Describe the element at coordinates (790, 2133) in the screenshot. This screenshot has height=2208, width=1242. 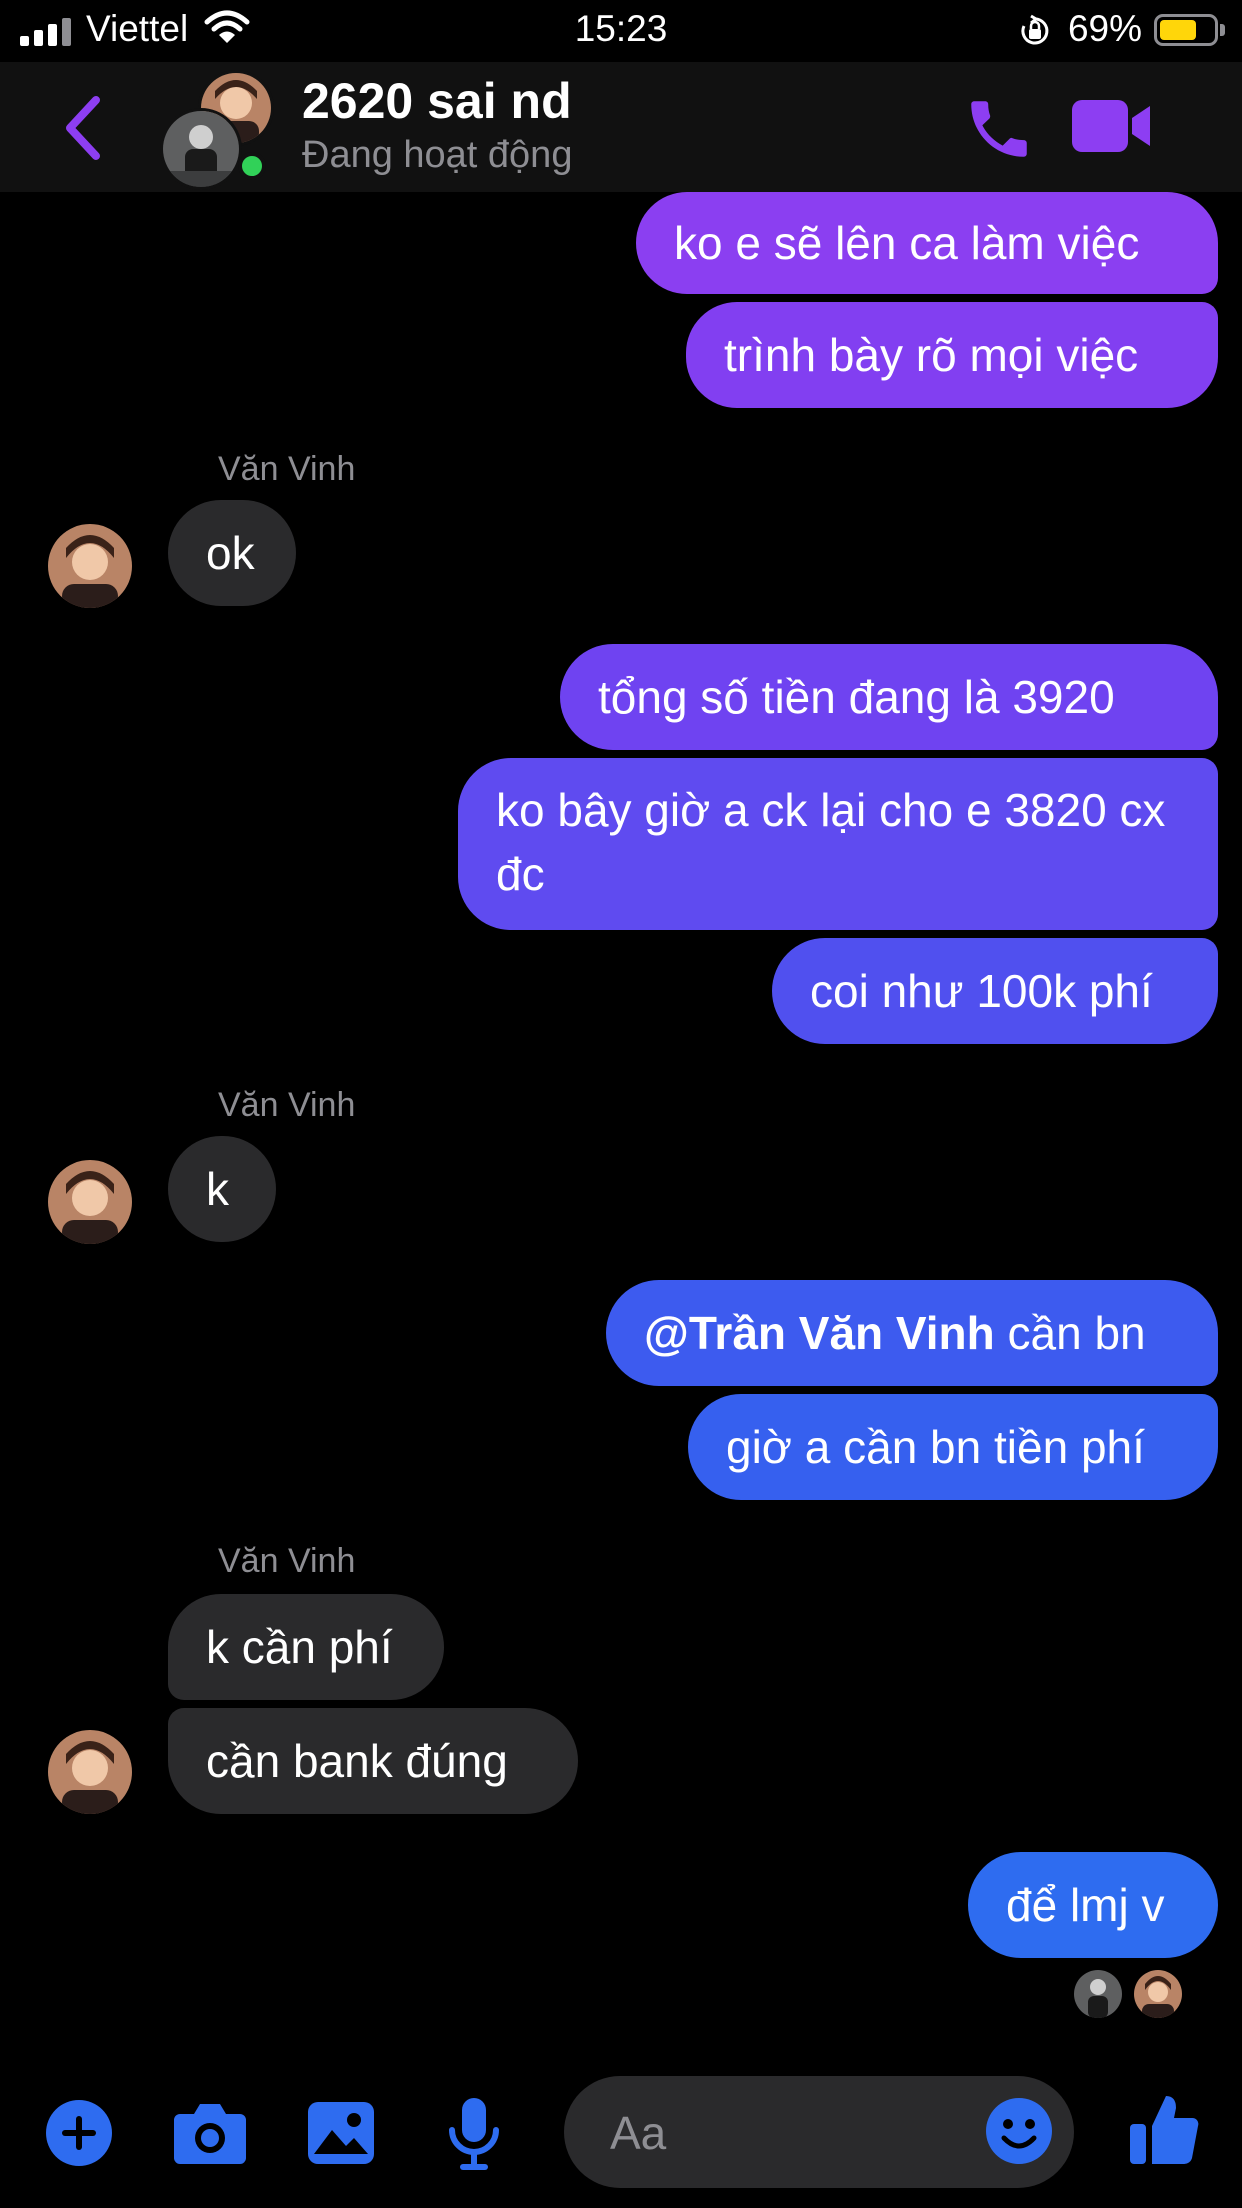
I see `message-input` at that location.